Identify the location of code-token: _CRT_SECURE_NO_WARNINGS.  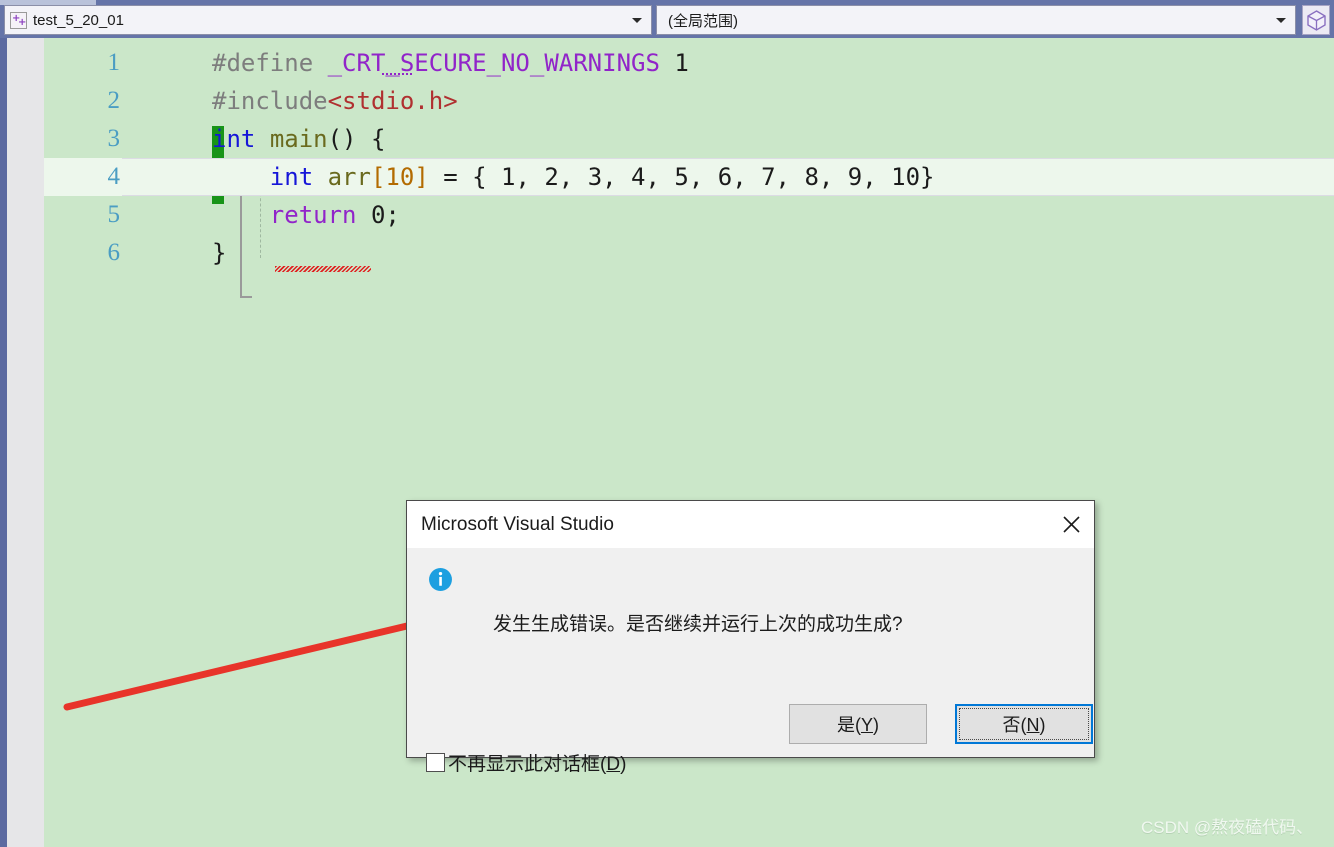
(493, 63).